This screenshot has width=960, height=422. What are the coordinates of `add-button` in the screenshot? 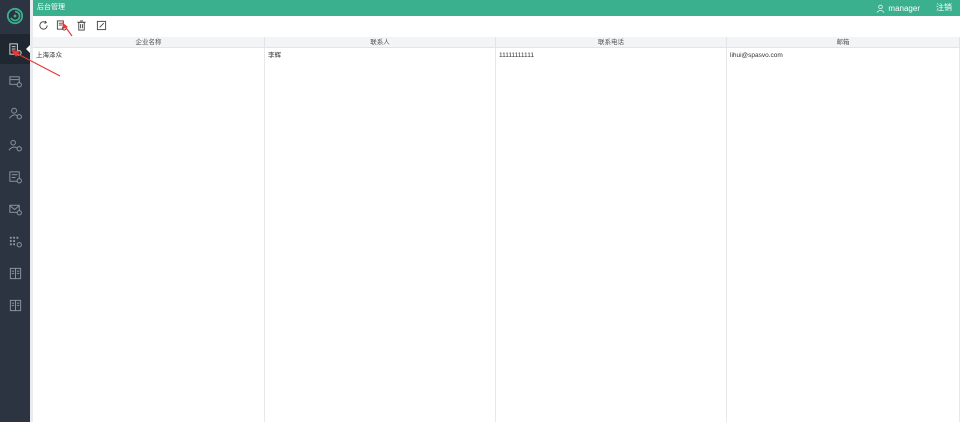 It's located at (61, 25).